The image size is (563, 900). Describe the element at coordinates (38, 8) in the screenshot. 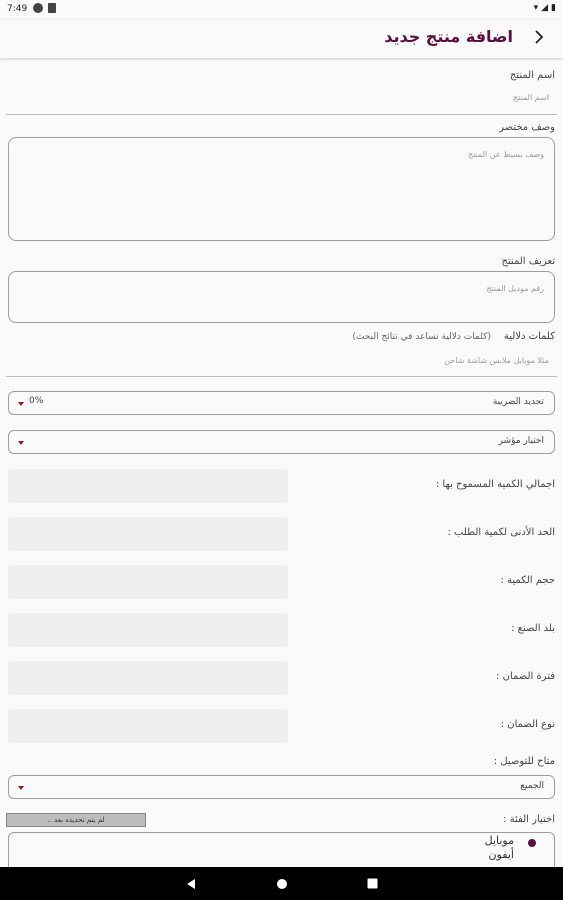

I see `notification-icon` at that location.